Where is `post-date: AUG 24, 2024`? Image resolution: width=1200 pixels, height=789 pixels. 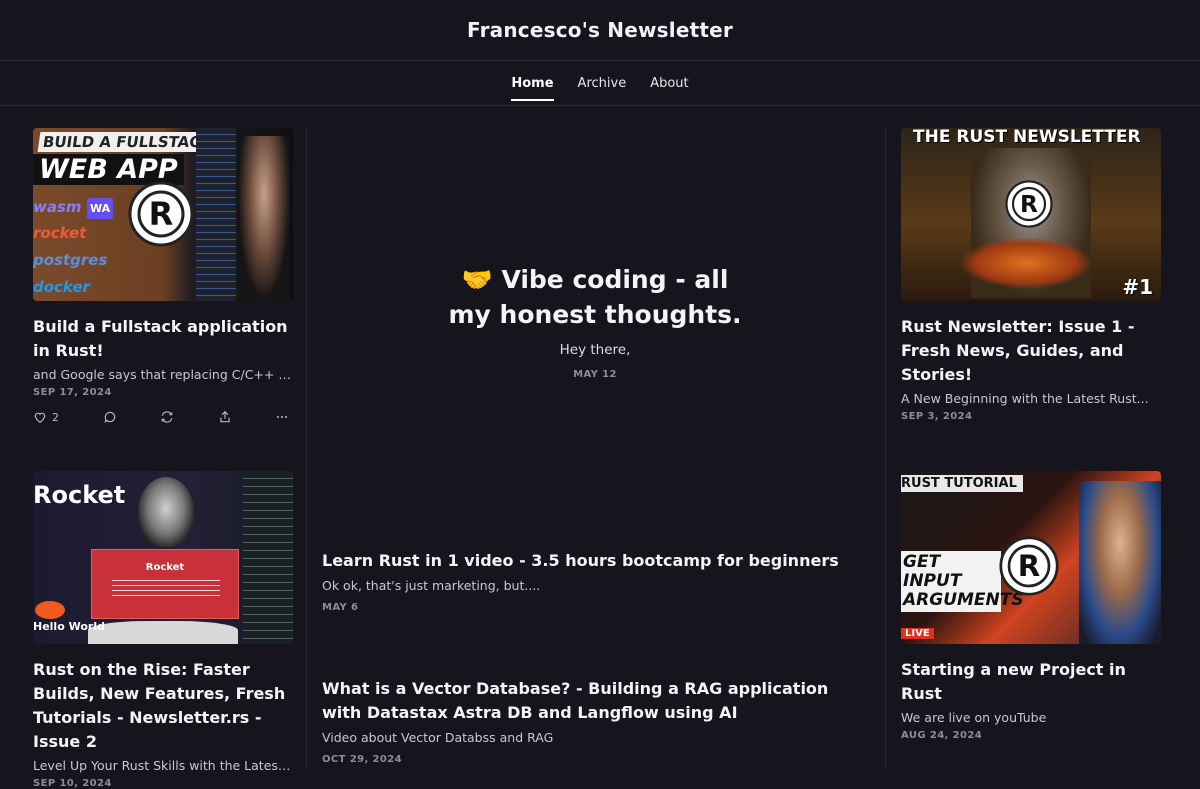
post-date: AUG 24, 2024 is located at coordinates (942, 735).